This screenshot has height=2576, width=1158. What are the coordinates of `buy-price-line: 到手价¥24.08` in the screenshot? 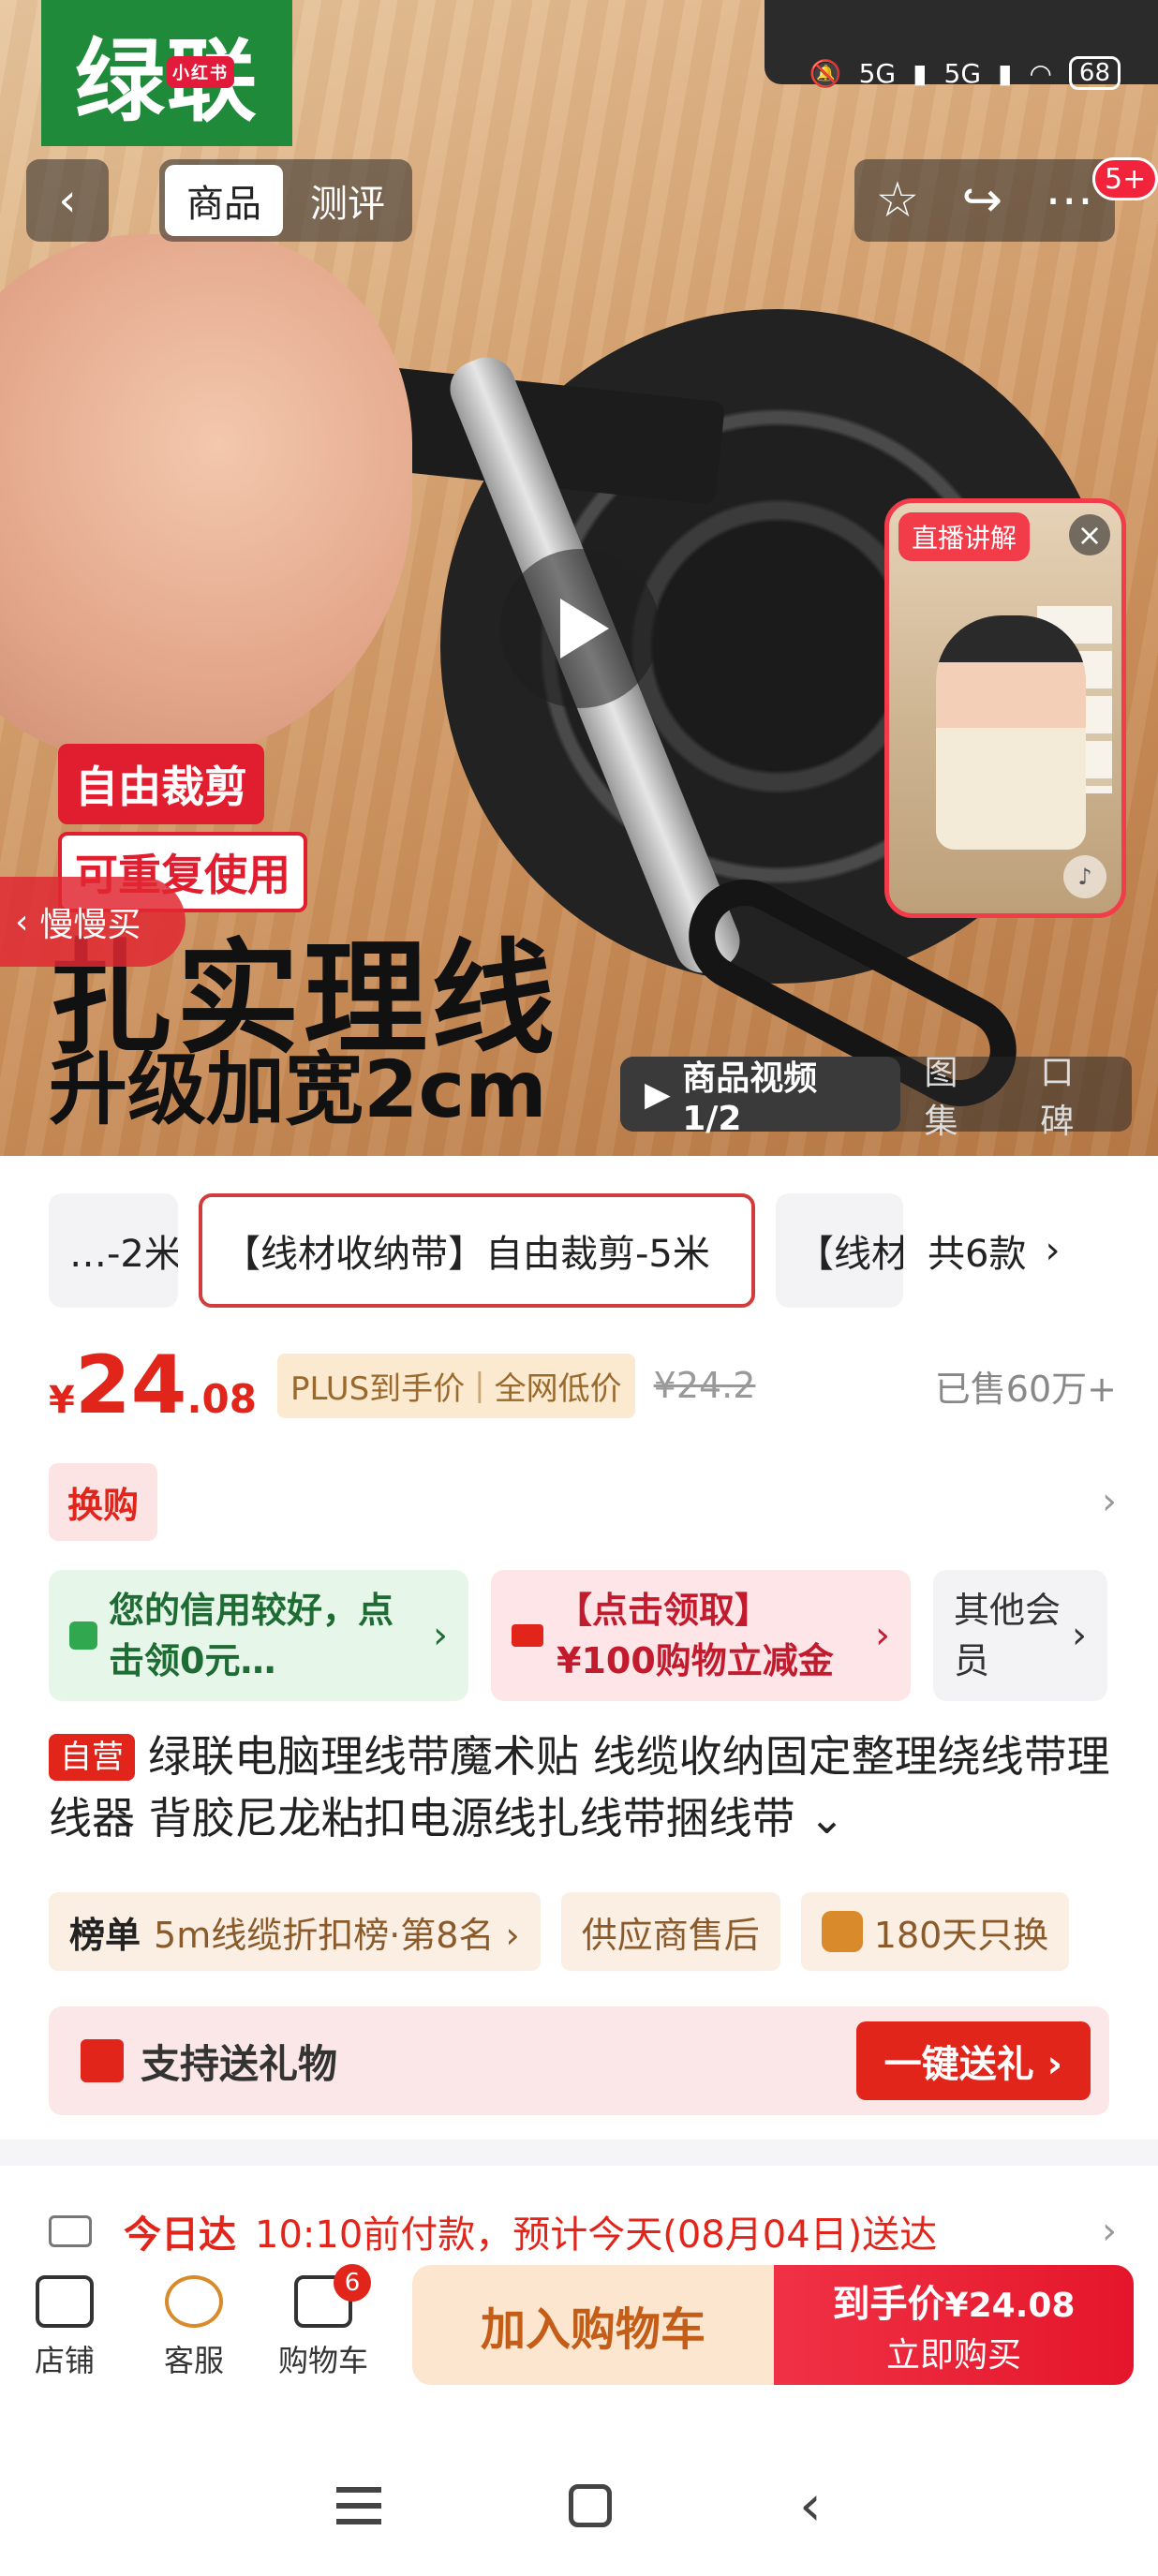 It's located at (954, 2300).